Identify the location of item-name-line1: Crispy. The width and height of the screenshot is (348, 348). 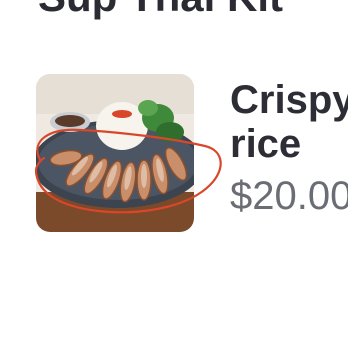
(289, 100).